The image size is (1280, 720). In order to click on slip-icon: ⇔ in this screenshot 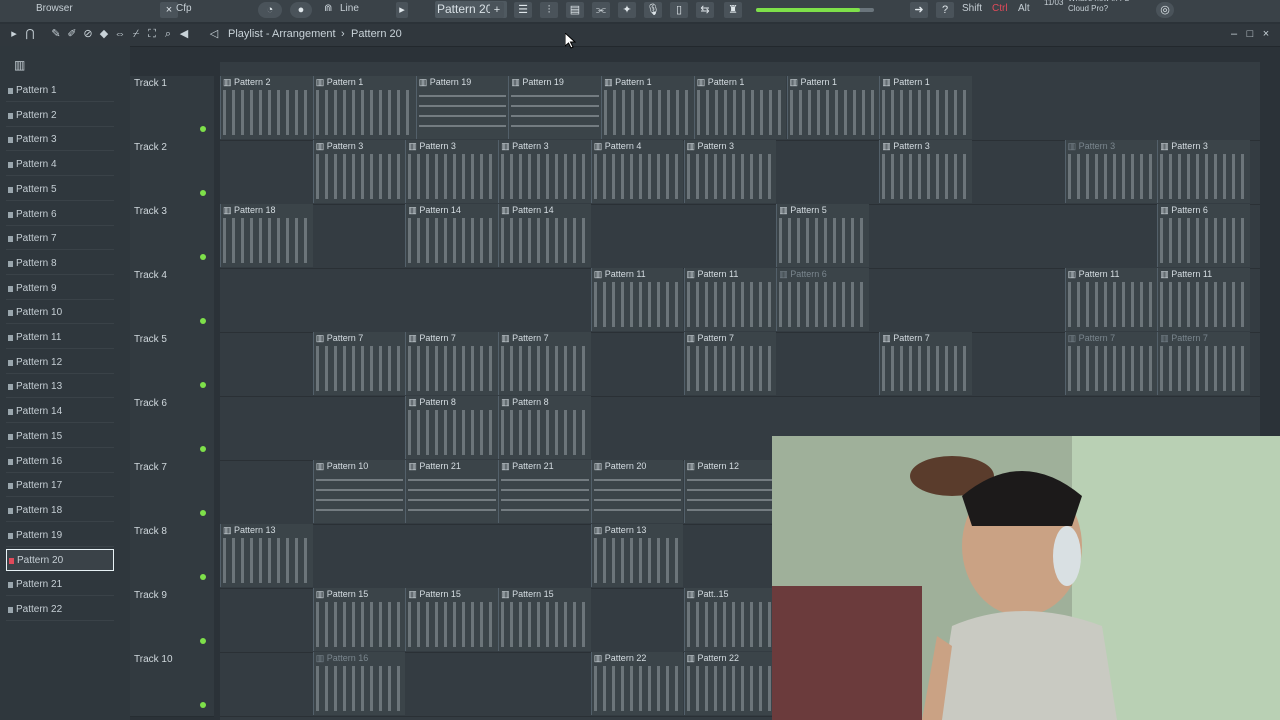, I will do `click(120, 34)`.